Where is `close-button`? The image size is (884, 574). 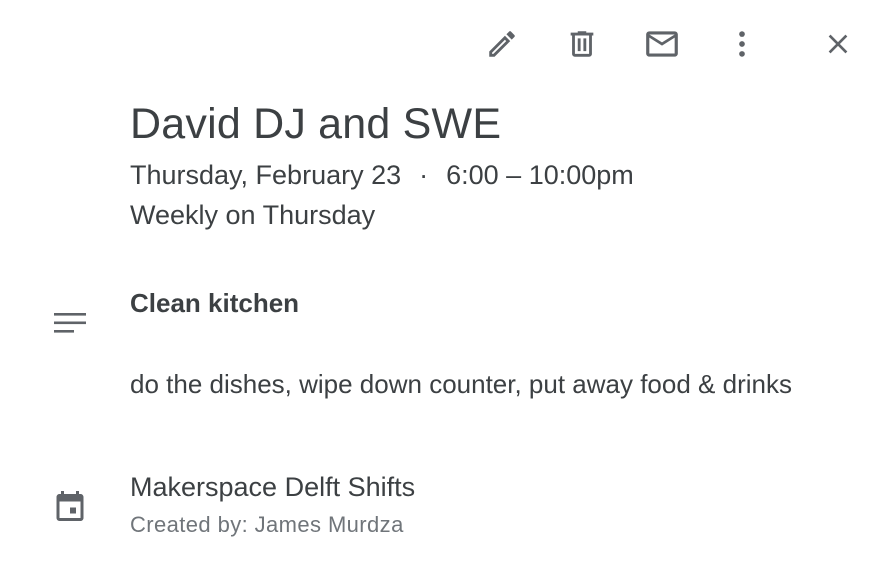 close-button is located at coordinates (838, 44).